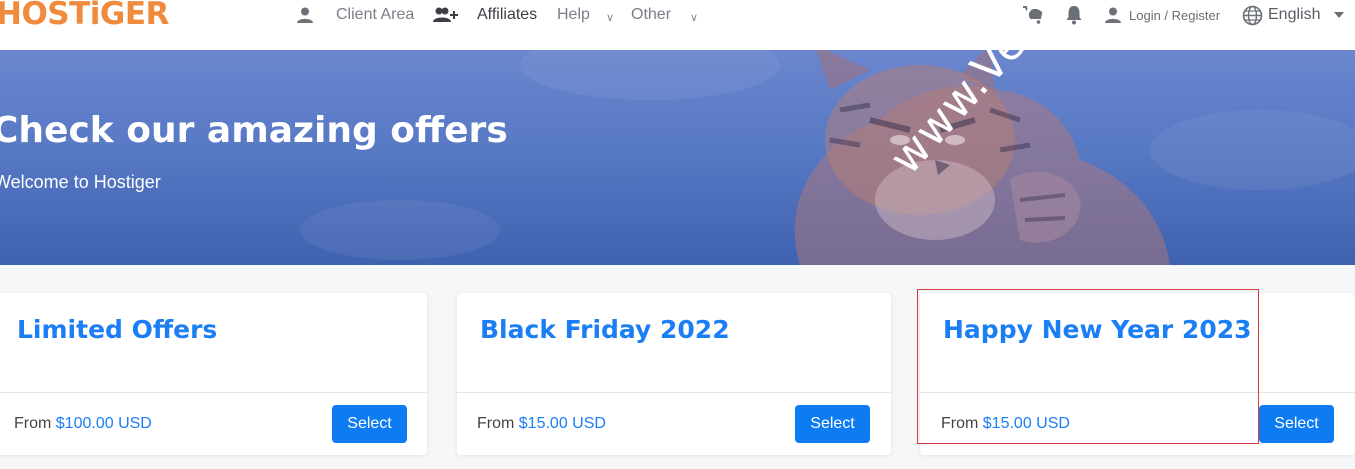 The image size is (1355, 469). I want to click on language-selector: English, so click(1294, 15).